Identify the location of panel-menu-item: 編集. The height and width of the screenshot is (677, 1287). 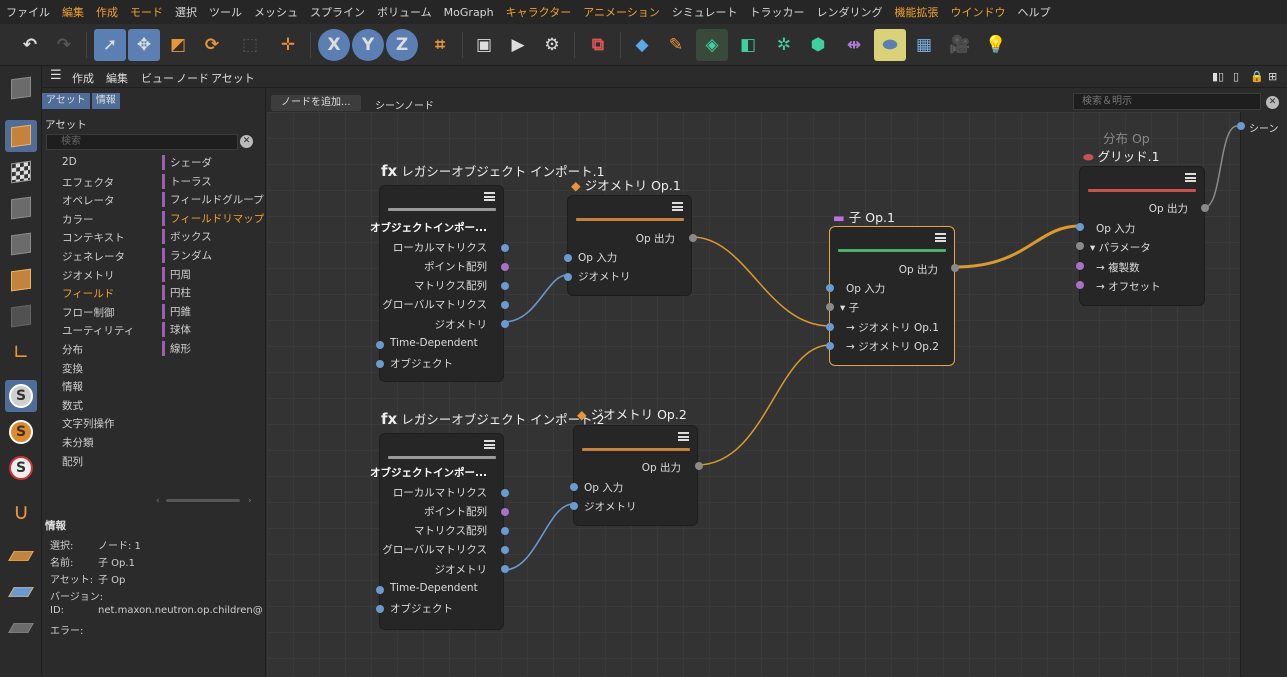
(117, 78).